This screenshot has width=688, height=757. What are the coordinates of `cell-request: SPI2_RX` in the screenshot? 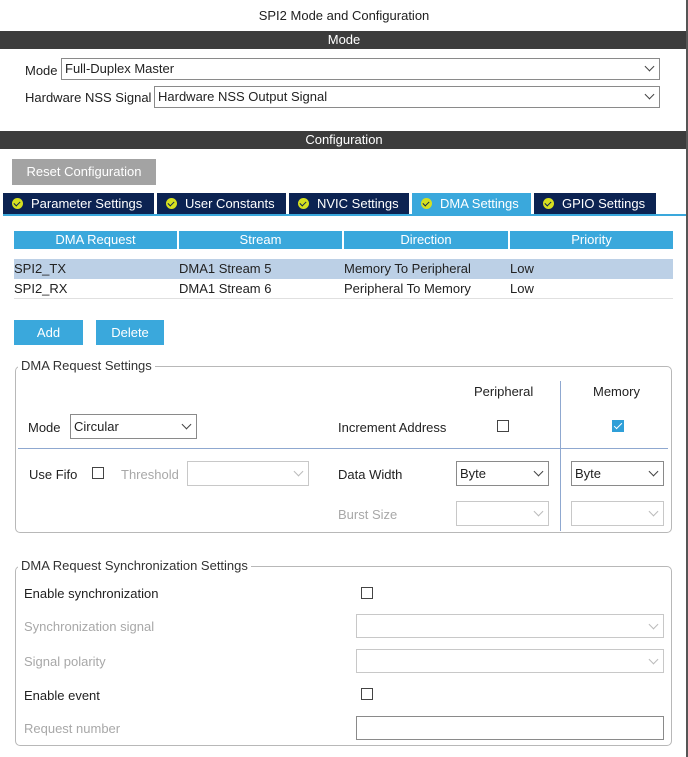 It's located at (41, 288).